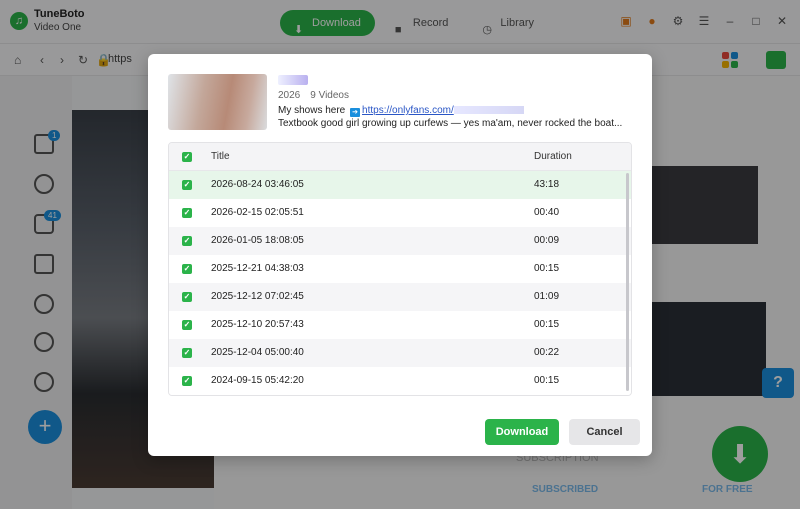  What do you see at coordinates (547, 240) in the screenshot?
I see `row-duration: 00:09` at bounding box center [547, 240].